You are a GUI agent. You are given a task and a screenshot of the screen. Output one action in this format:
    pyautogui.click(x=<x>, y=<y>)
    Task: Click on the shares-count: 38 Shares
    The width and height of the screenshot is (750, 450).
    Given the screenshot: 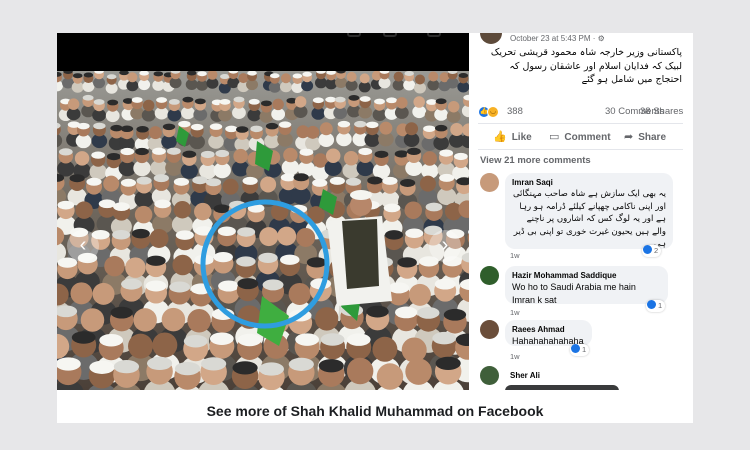 What is the action you would take?
    pyautogui.click(x=661, y=111)
    